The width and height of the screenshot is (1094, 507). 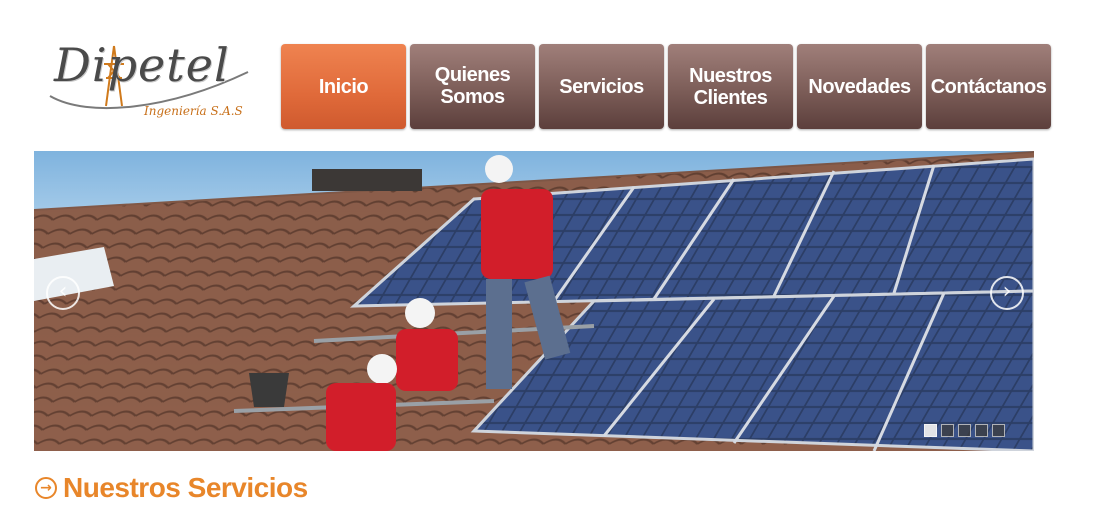 I want to click on chevron-left-icon: ‹, so click(x=63, y=291).